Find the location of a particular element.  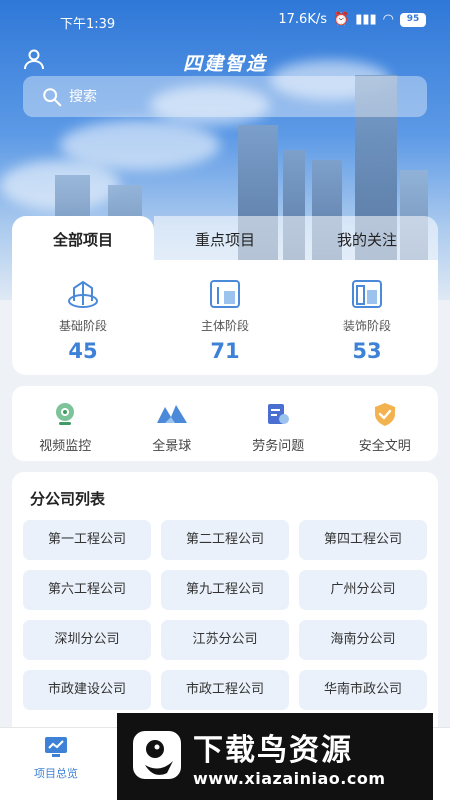

tab-my-follows: 我的关注 is located at coordinates (367, 238).